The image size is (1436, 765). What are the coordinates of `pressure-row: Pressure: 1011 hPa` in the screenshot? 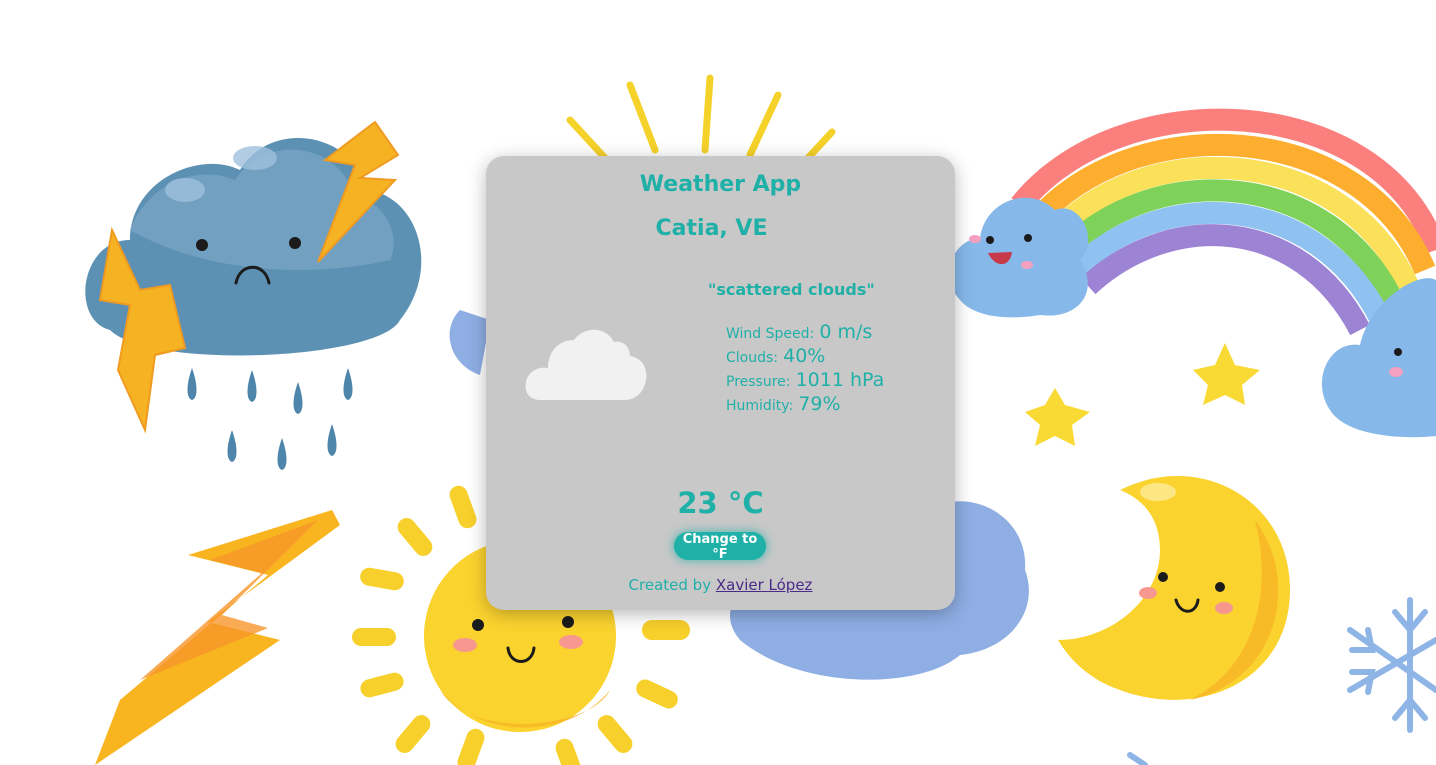 It's located at (826, 380).